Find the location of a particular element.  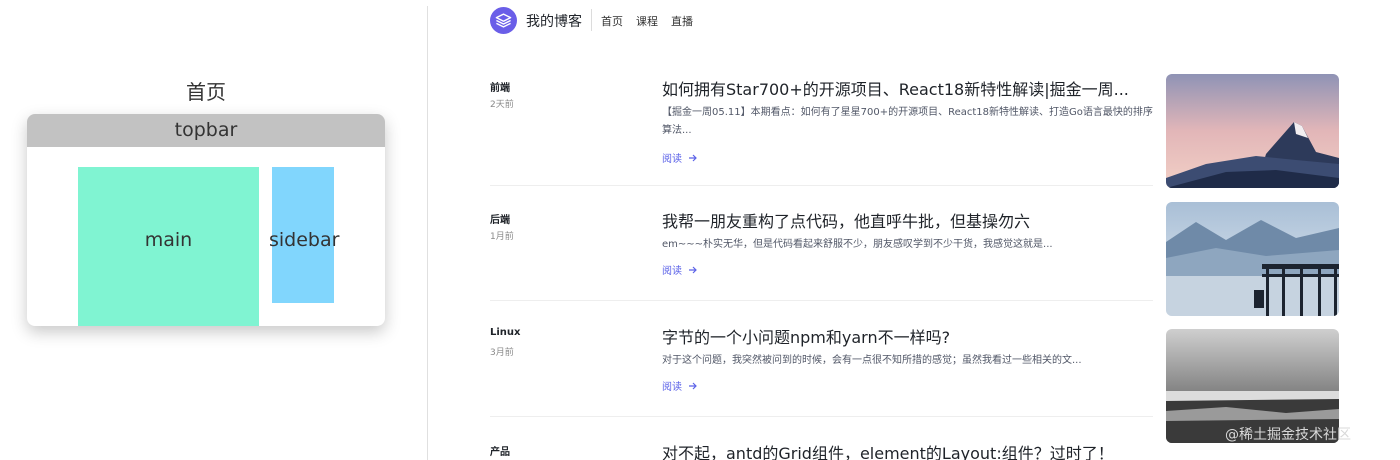

header-separator is located at coordinates (591, 20).